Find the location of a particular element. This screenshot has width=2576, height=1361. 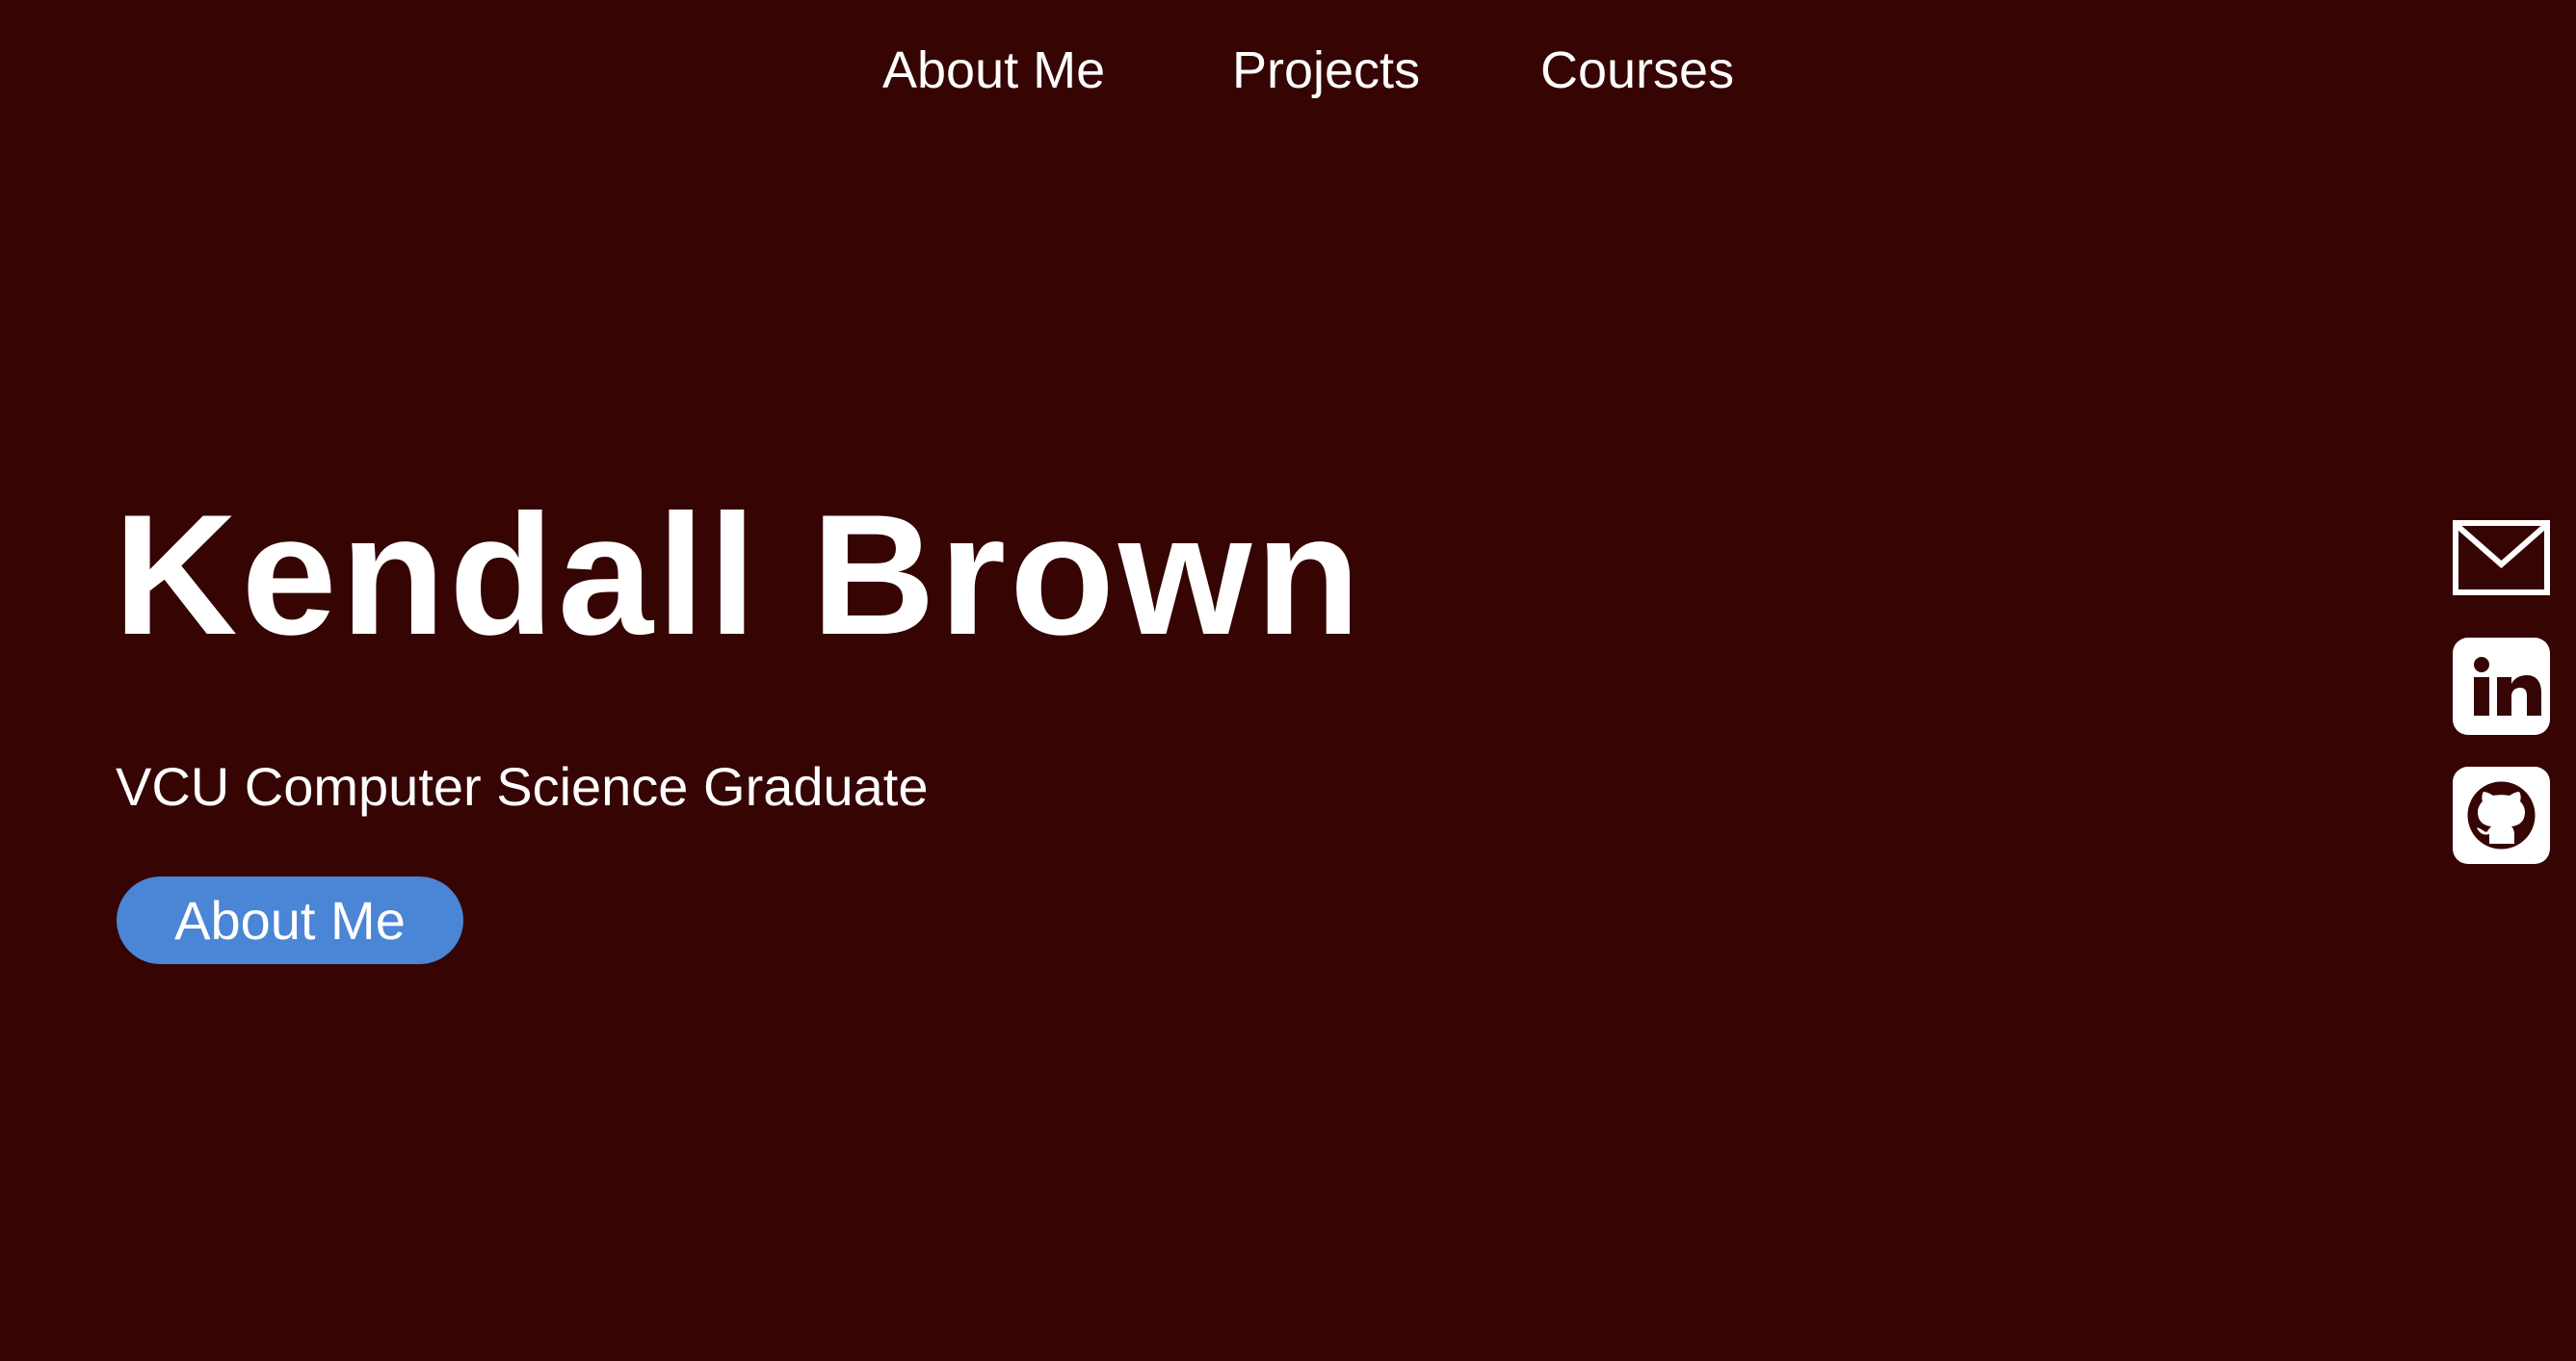

linkedin-link is located at coordinates (2502, 686).